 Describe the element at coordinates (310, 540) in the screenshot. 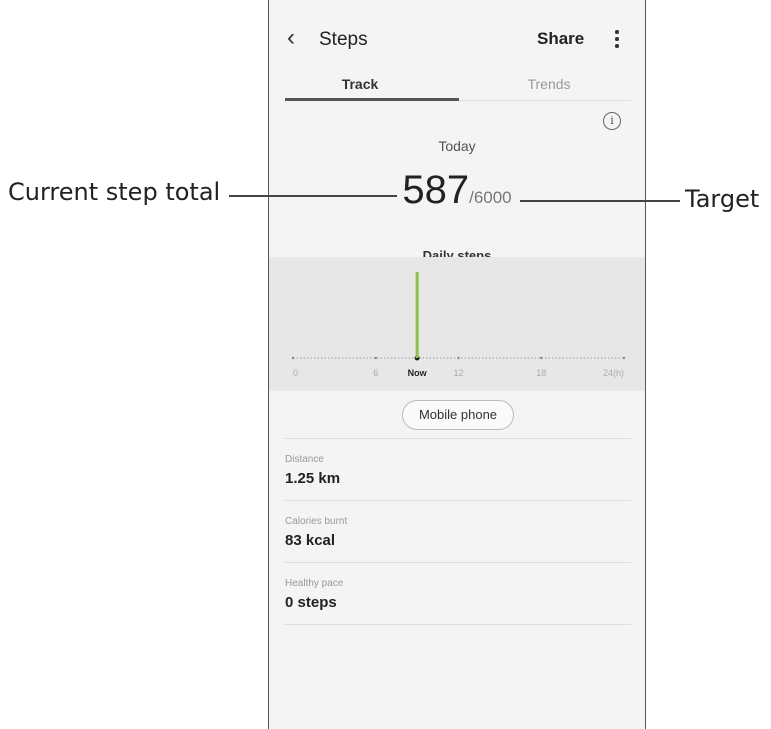

I see `calories-value: 83 kcal` at that location.